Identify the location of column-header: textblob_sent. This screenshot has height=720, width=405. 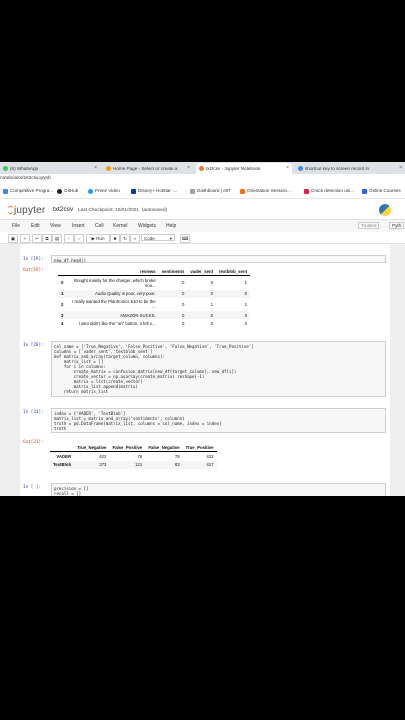
(233, 272).